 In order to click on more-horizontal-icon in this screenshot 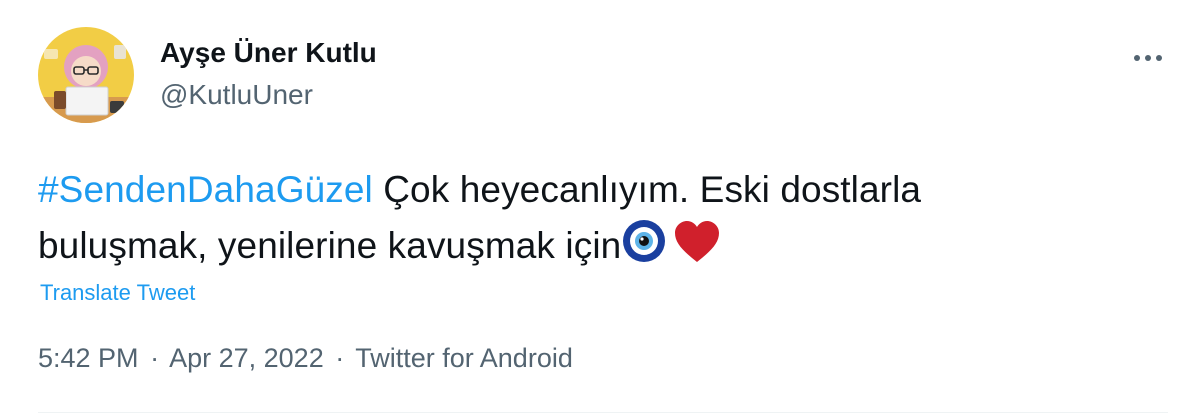, I will do `click(1148, 58)`.